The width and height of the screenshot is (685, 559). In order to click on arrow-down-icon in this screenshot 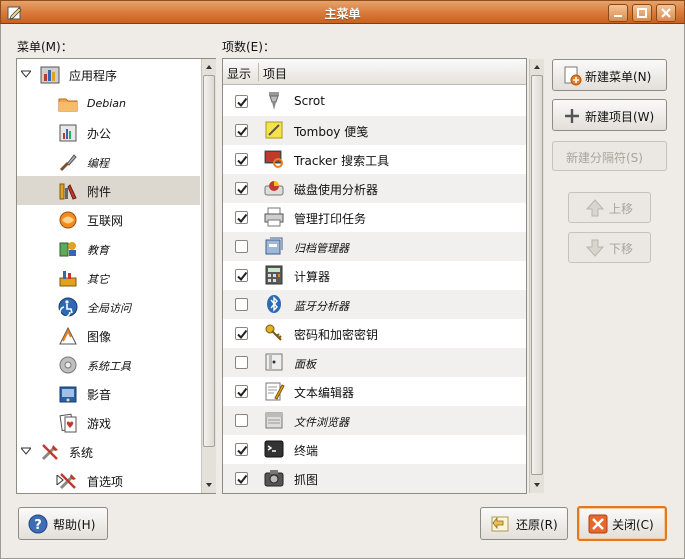, I will do `click(595, 248)`.